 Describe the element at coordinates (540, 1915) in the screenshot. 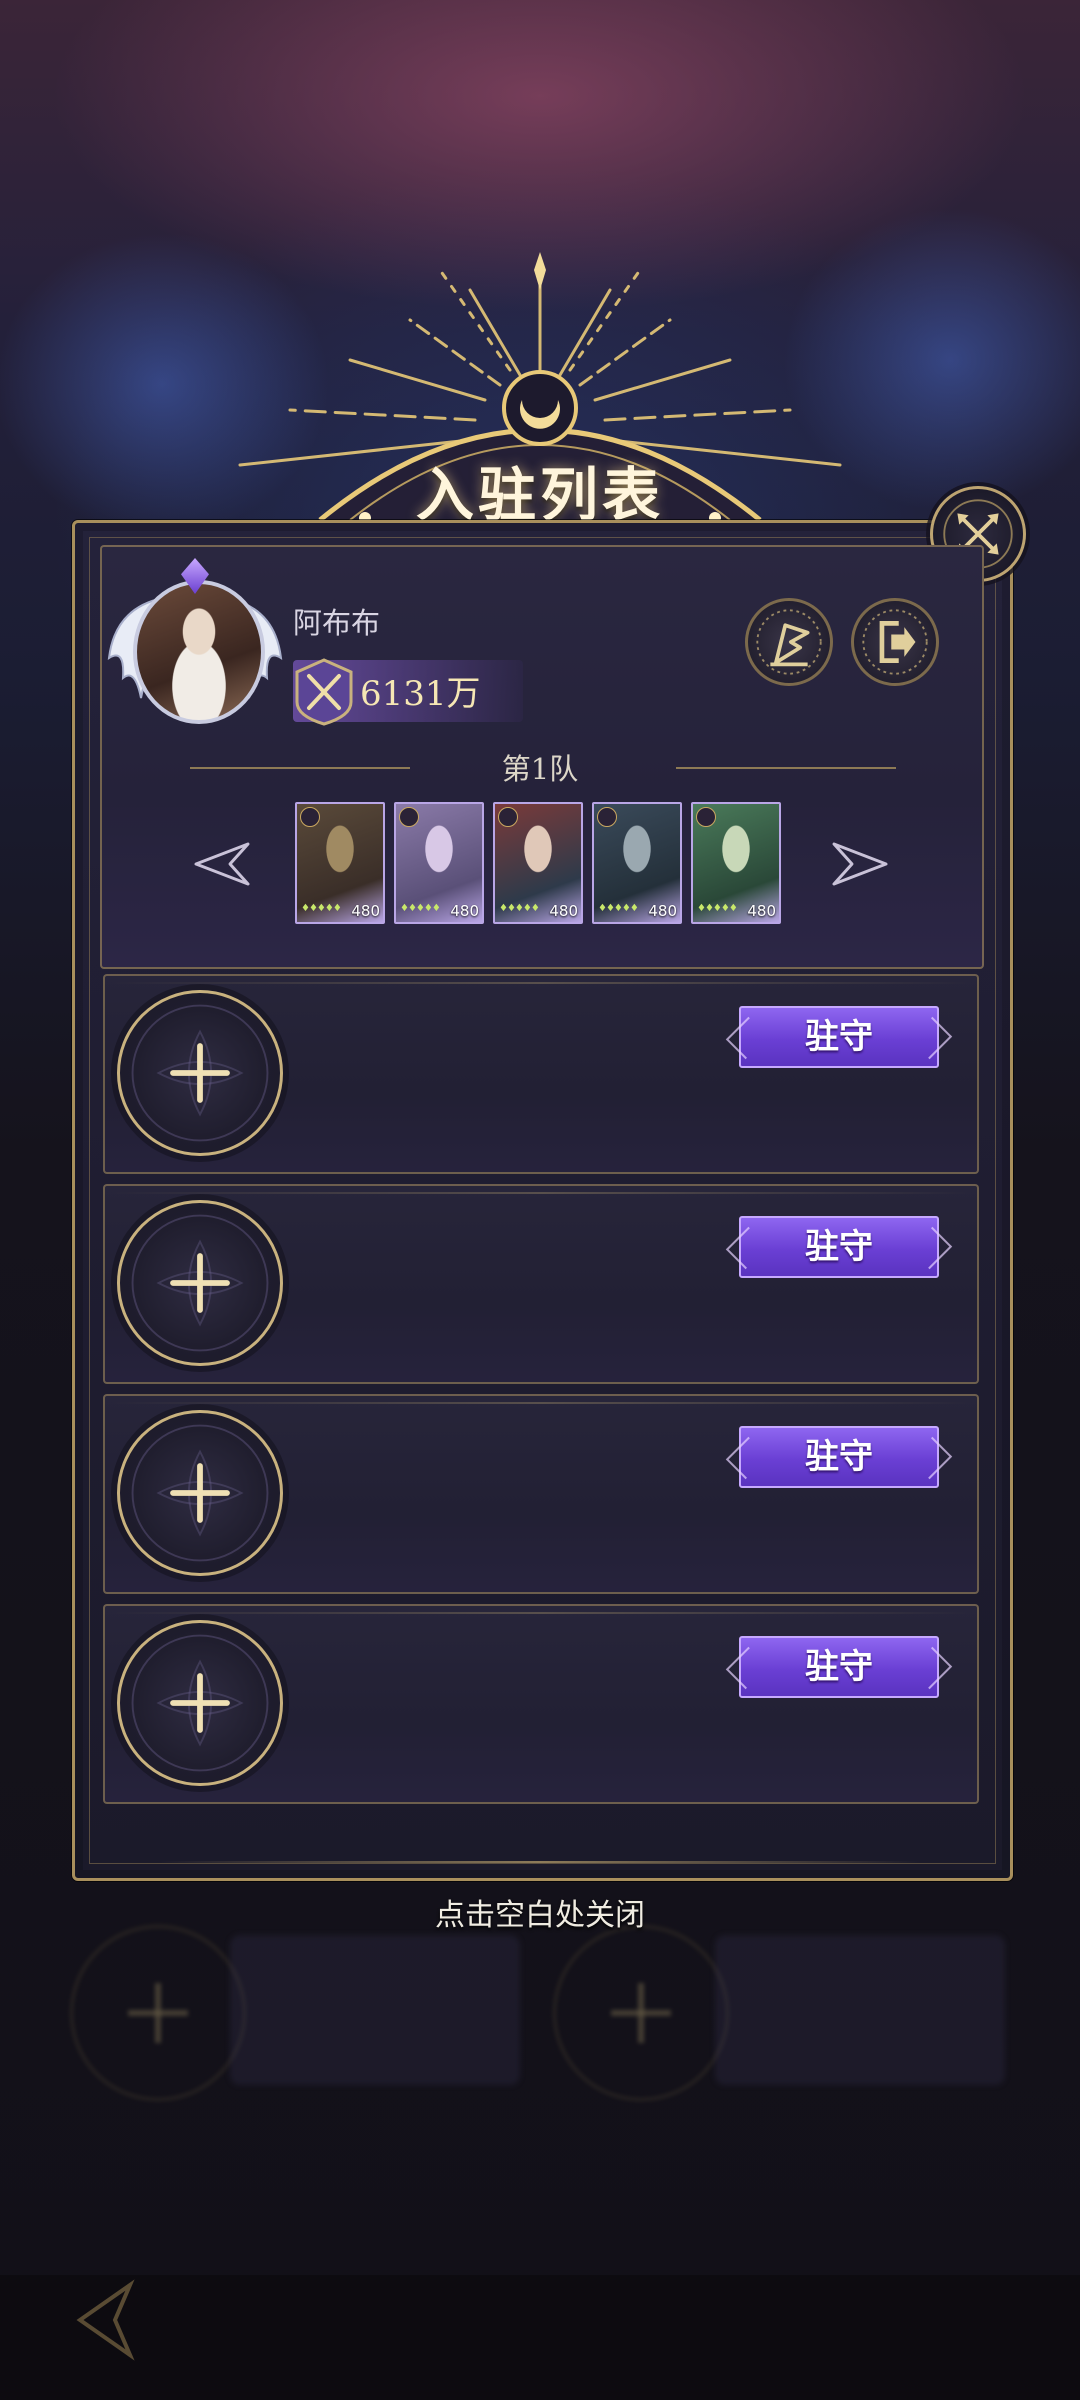

I see `close-hint: 点击空白处关闭` at that location.